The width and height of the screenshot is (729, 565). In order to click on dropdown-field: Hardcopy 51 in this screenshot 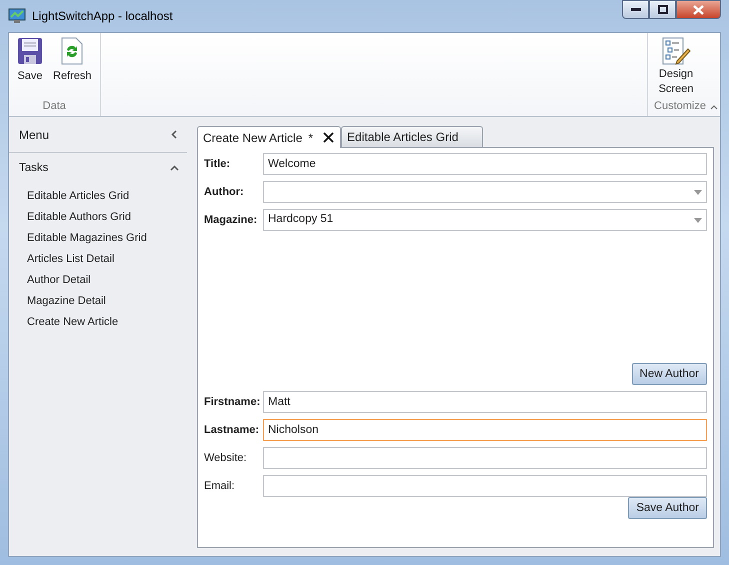, I will do `click(485, 220)`.